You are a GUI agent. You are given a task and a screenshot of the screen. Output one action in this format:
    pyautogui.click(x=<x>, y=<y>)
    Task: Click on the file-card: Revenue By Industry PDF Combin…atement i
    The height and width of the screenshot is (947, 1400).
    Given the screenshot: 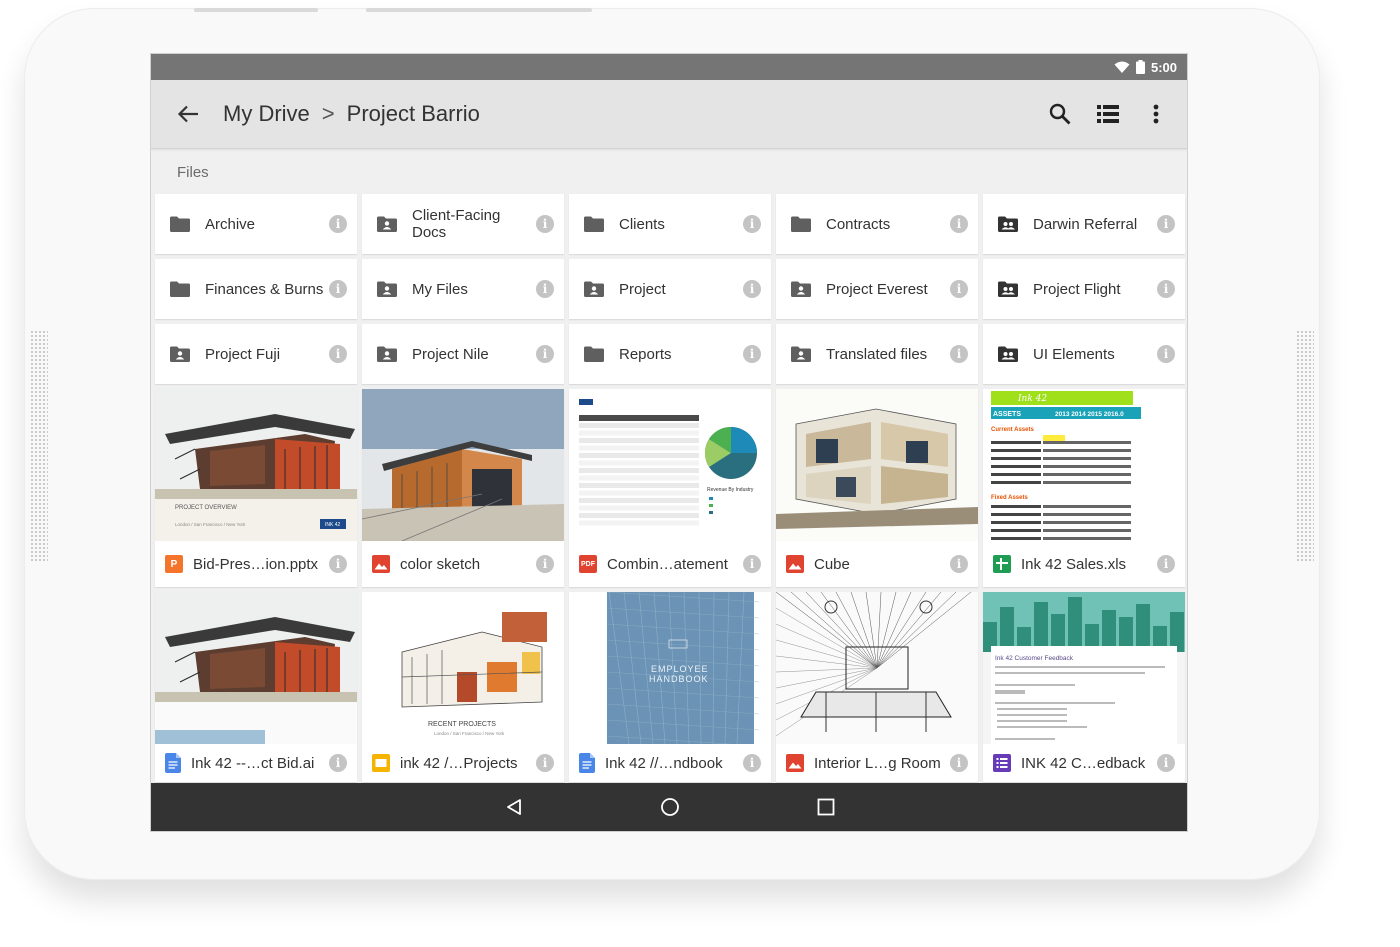 What is the action you would take?
    pyautogui.click(x=670, y=488)
    